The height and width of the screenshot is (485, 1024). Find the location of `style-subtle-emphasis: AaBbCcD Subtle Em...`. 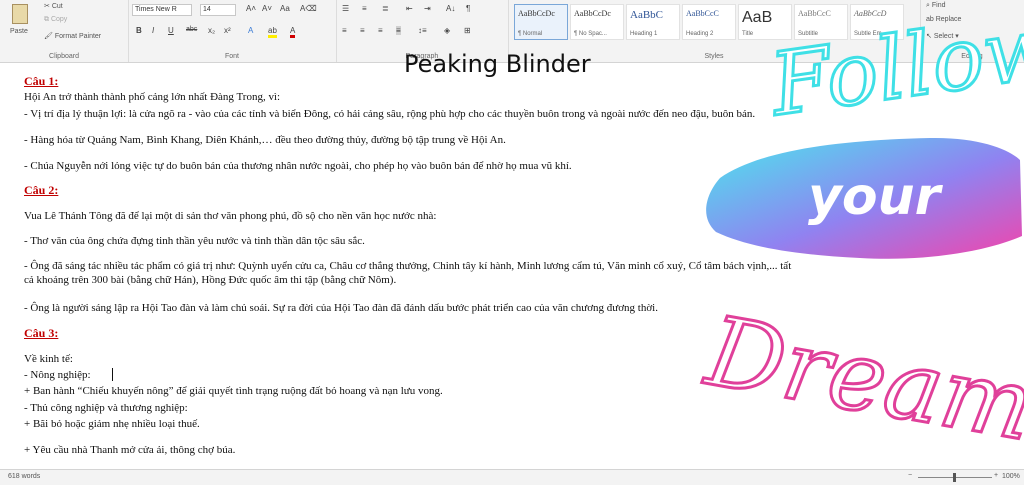

style-subtle-emphasis: AaBbCcD Subtle Em... is located at coordinates (877, 22).